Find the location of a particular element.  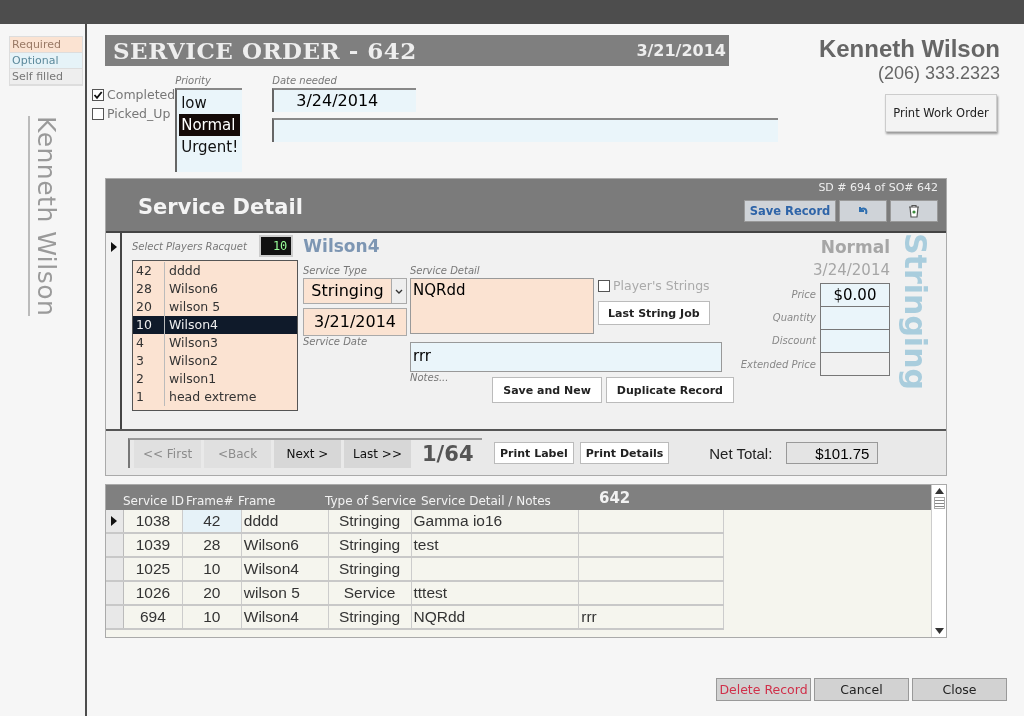

net-total-field: $101.75 is located at coordinates (832, 453).